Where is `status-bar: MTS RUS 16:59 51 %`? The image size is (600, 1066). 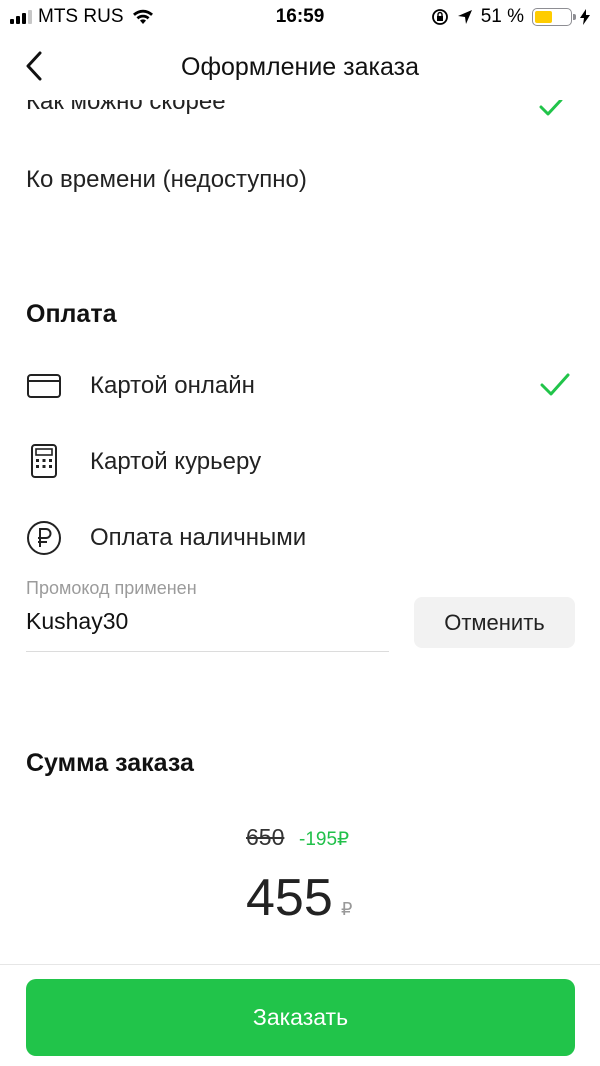 status-bar: MTS RUS 16:59 51 % is located at coordinates (300, 18).